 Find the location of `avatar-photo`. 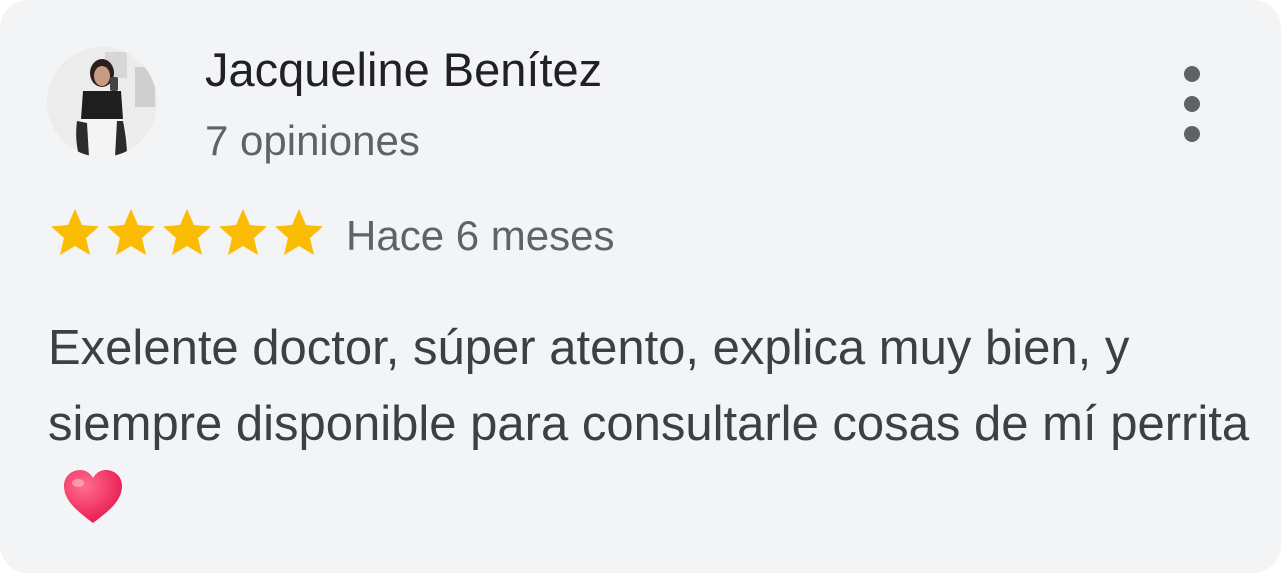

avatar-photo is located at coordinates (102, 102).